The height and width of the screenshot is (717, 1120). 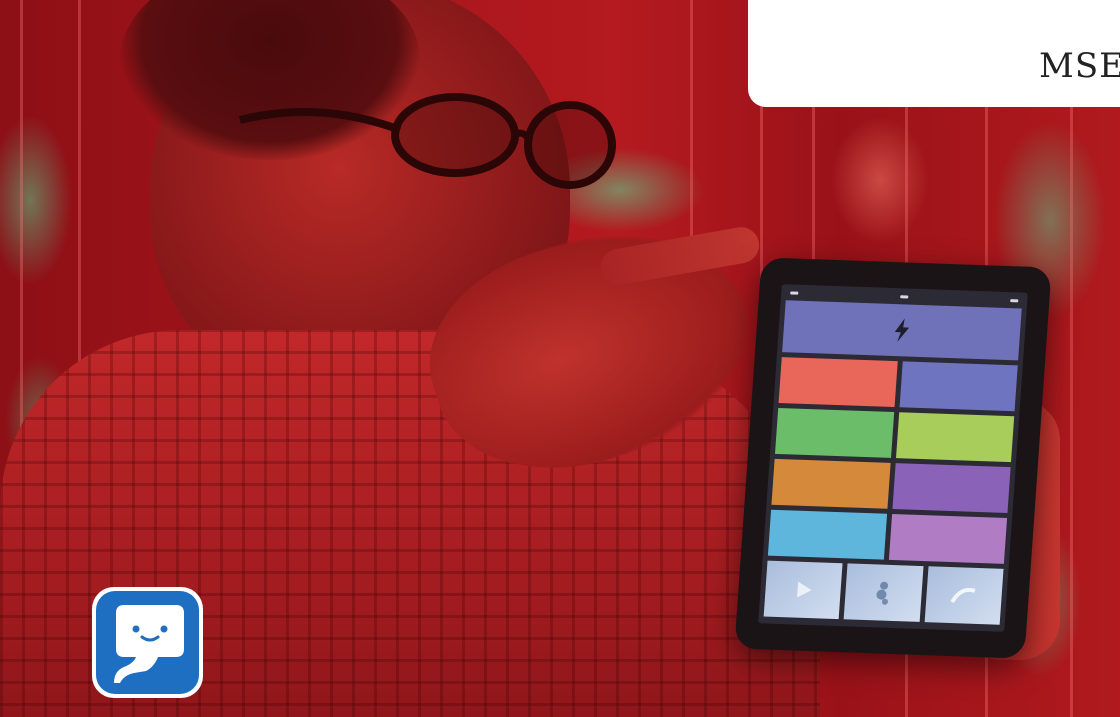 What do you see at coordinates (1079, 66) in the screenshot?
I see `brand-label: MSE` at bounding box center [1079, 66].